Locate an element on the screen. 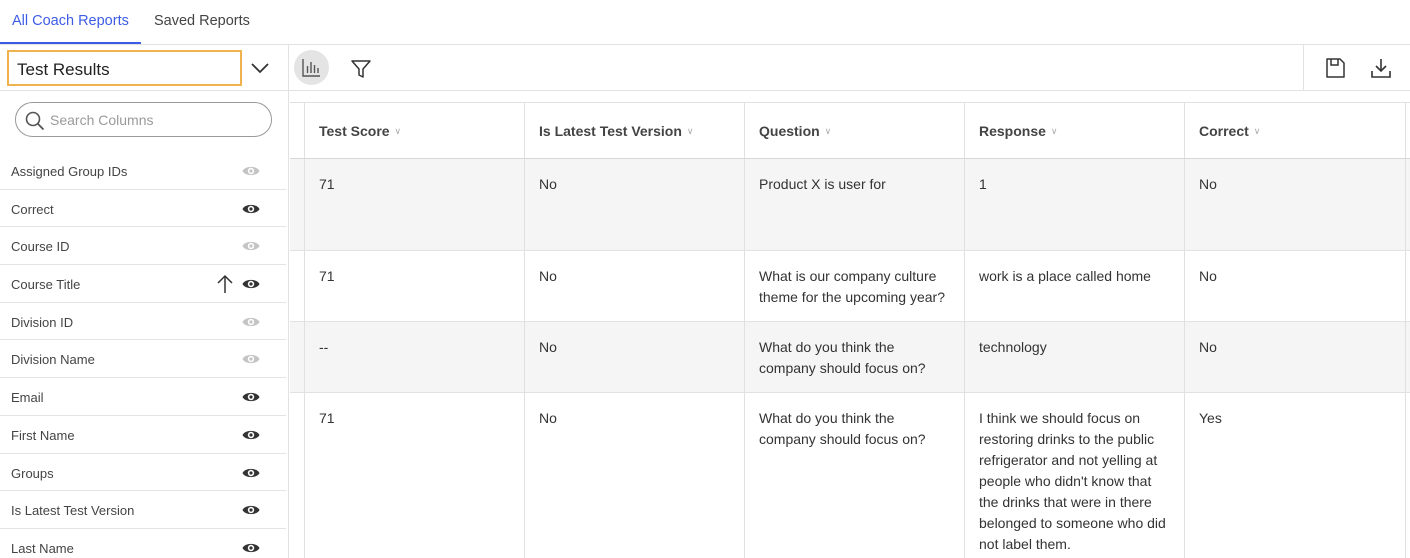 This screenshot has height=558, width=1410. table-header-stub is located at coordinates (297, 130).